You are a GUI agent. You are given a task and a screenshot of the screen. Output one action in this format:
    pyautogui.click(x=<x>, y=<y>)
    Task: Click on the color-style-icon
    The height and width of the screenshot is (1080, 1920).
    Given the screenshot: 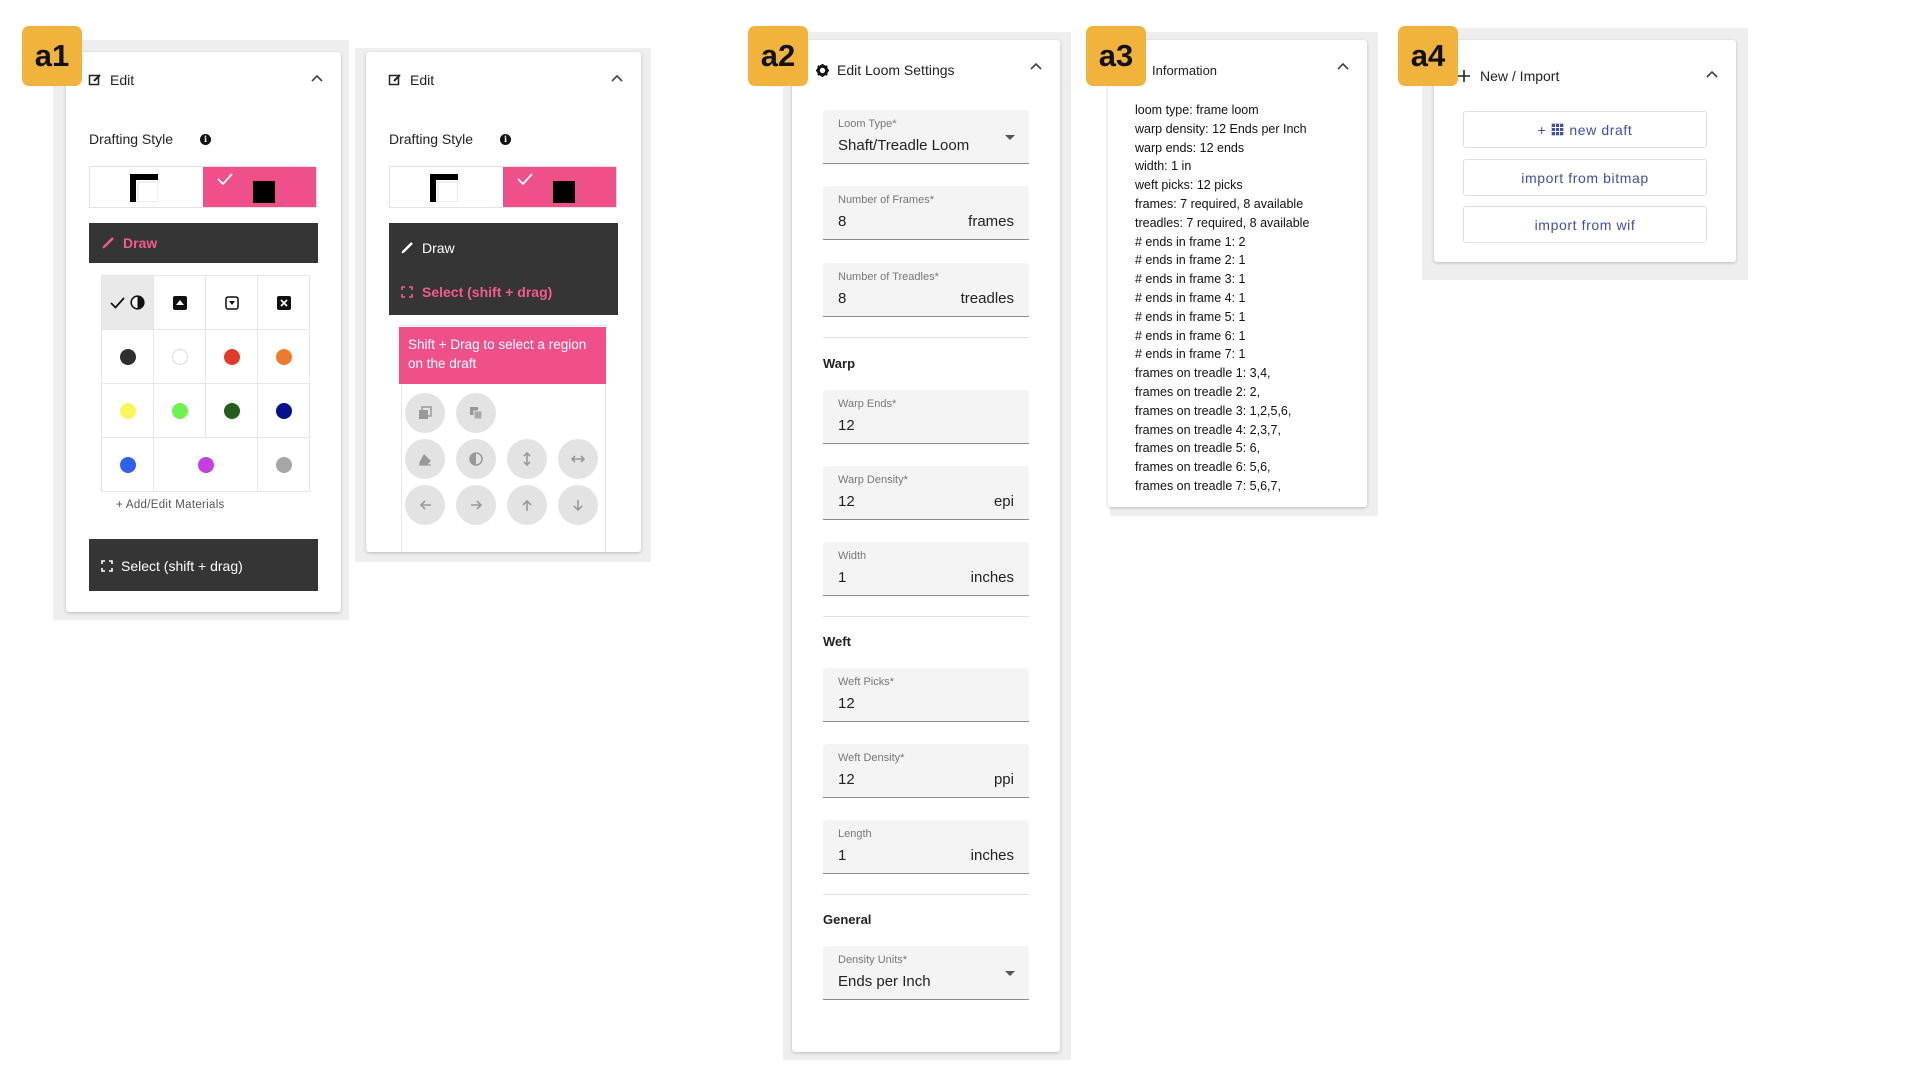 What is the action you would take?
    pyautogui.click(x=564, y=192)
    